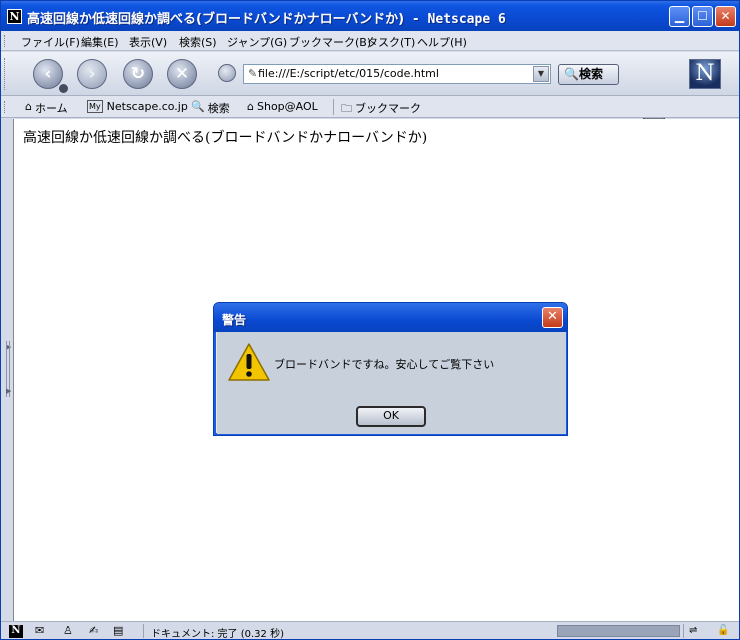 Image resolution: width=740 pixels, height=640 pixels. What do you see at coordinates (50, 42) in the screenshot?
I see `menu-file: ファイル(F)` at bounding box center [50, 42].